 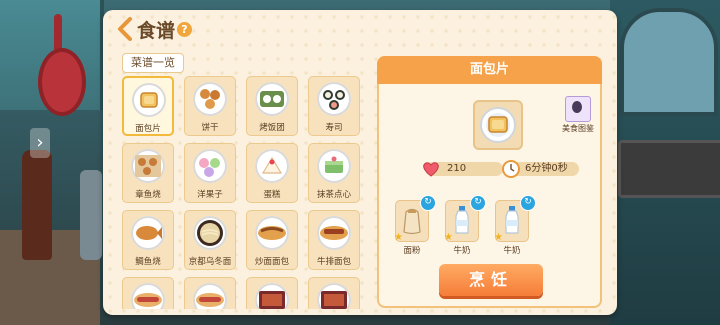 What do you see at coordinates (669, 62) in the screenshot?
I see `kitchen-window` at bounding box center [669, 62].